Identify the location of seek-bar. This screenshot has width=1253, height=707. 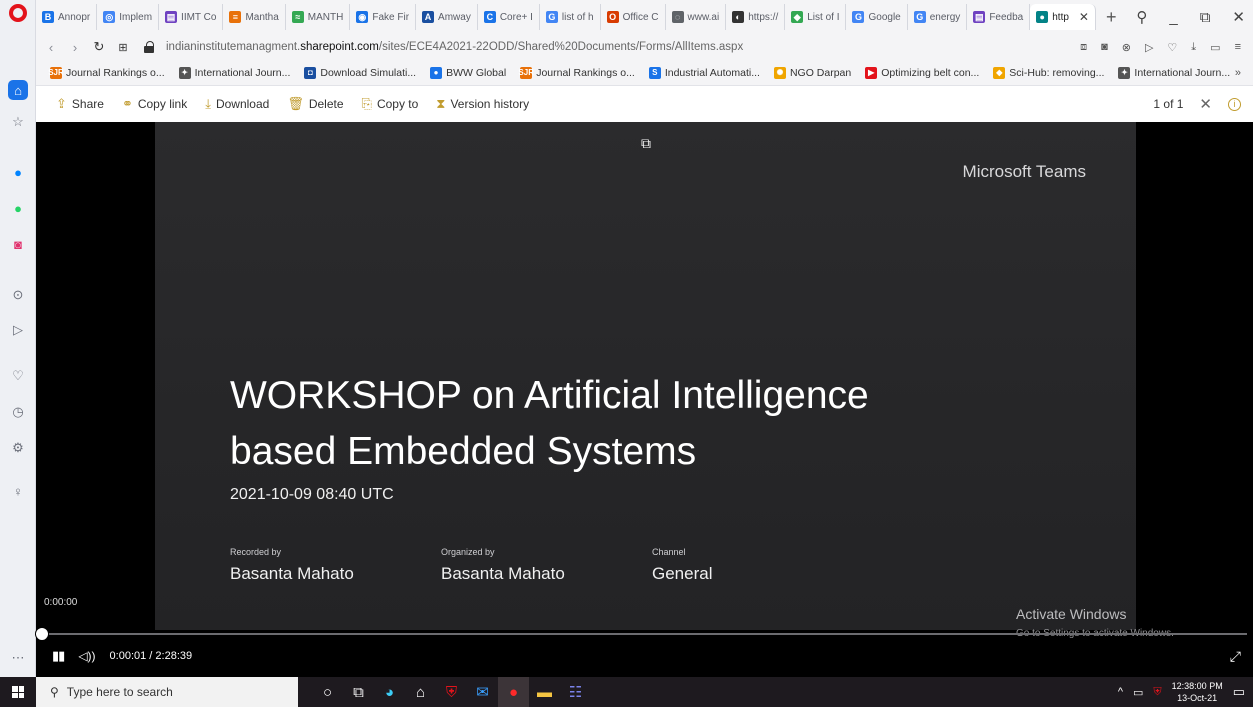
(641, 634).